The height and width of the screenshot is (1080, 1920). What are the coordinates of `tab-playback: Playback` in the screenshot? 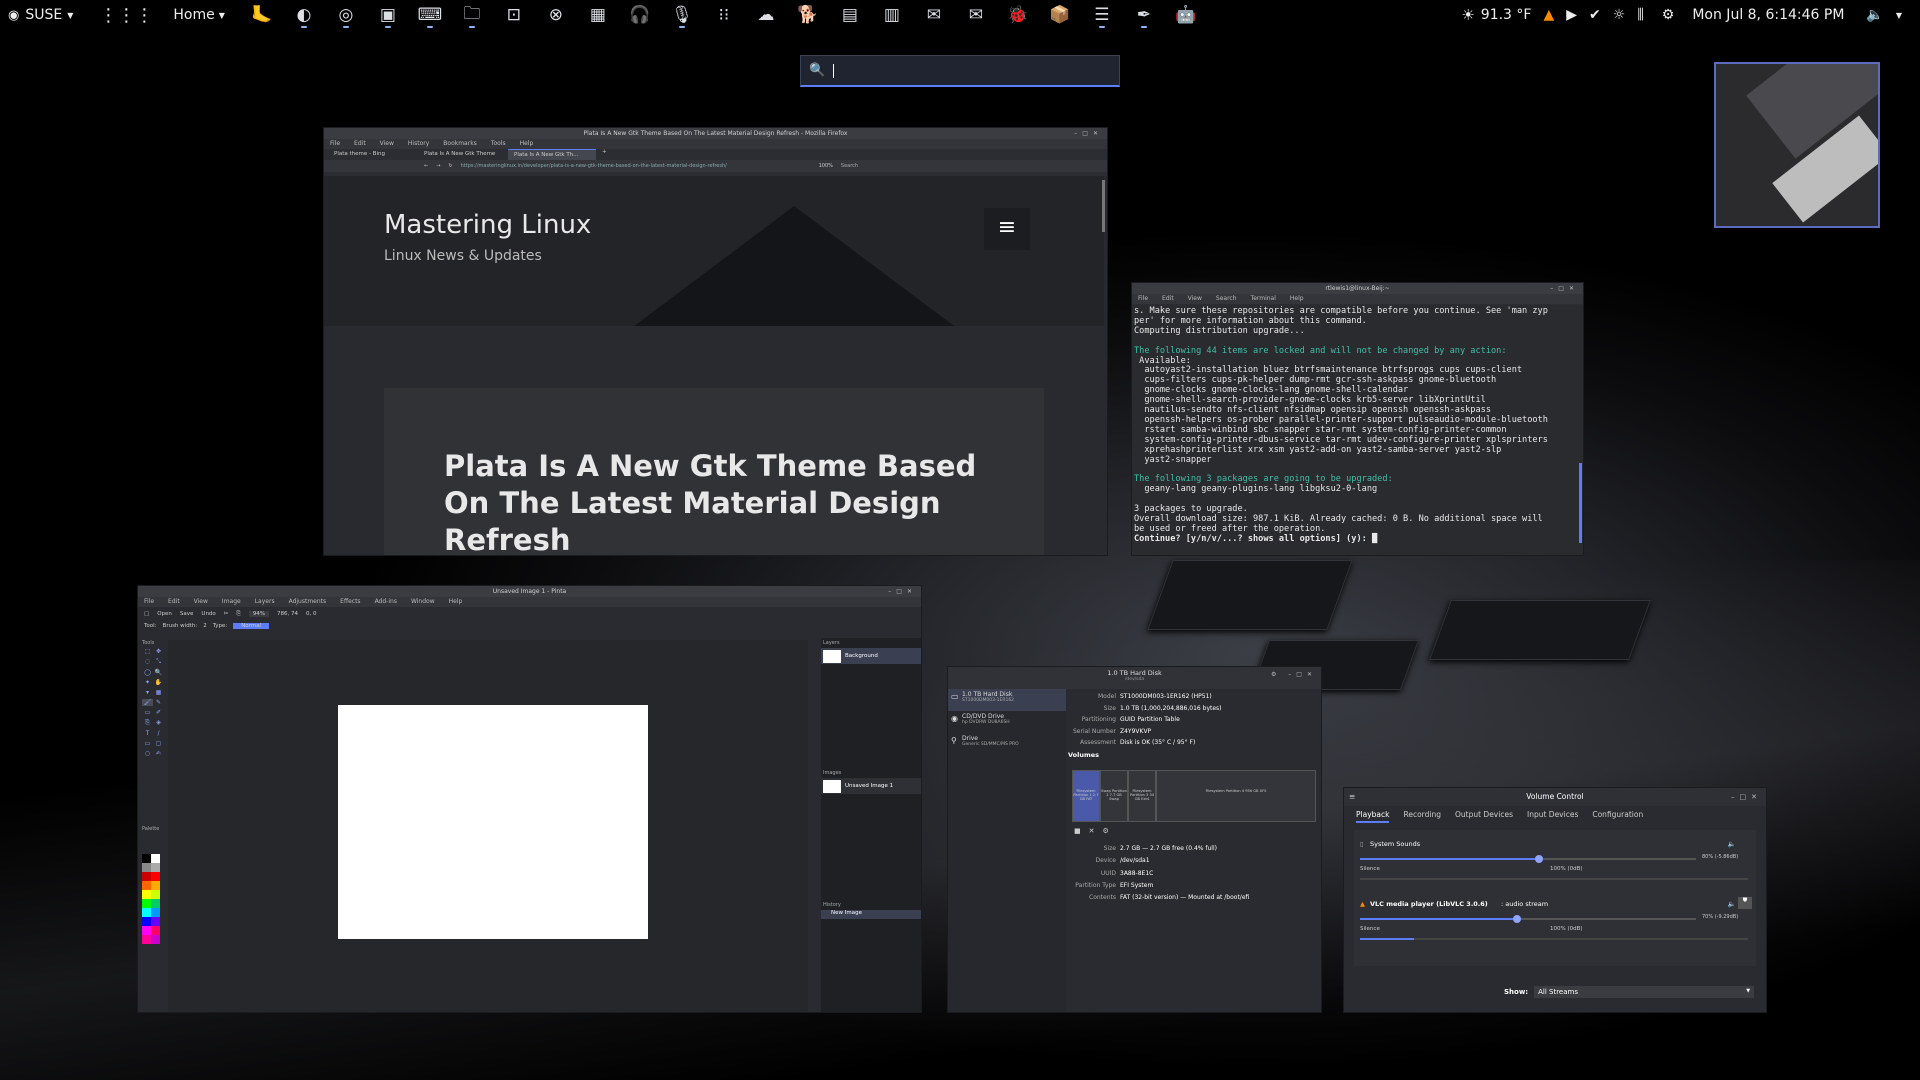 It's located at (1373, 816).